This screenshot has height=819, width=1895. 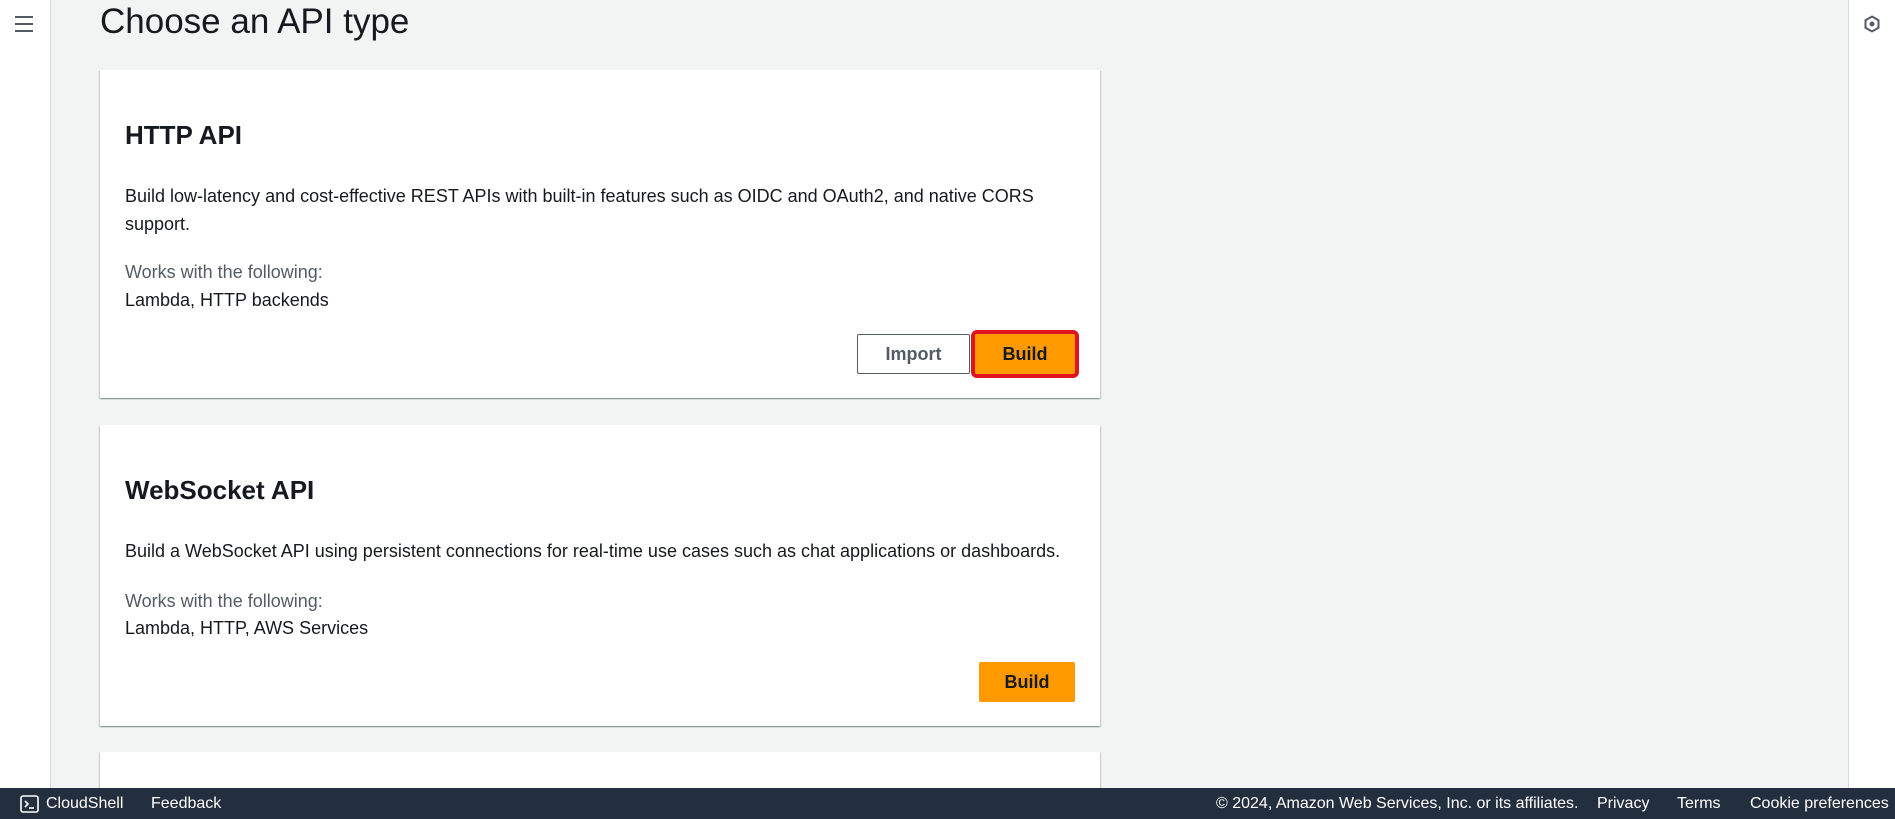 I want to click on cookie-preferences-link: Cookie preferences, so click(x=1819, y=804).